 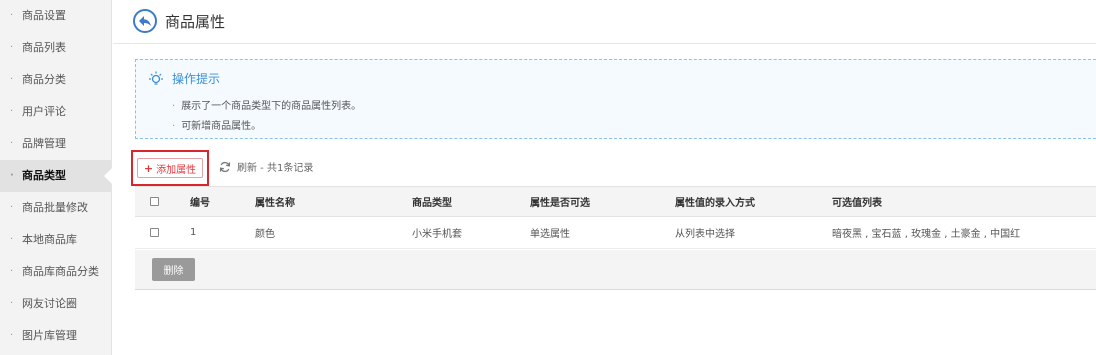 I want to click on sidebar-item-library-category: · 商品库商品分类, so click(x=55, y=272).